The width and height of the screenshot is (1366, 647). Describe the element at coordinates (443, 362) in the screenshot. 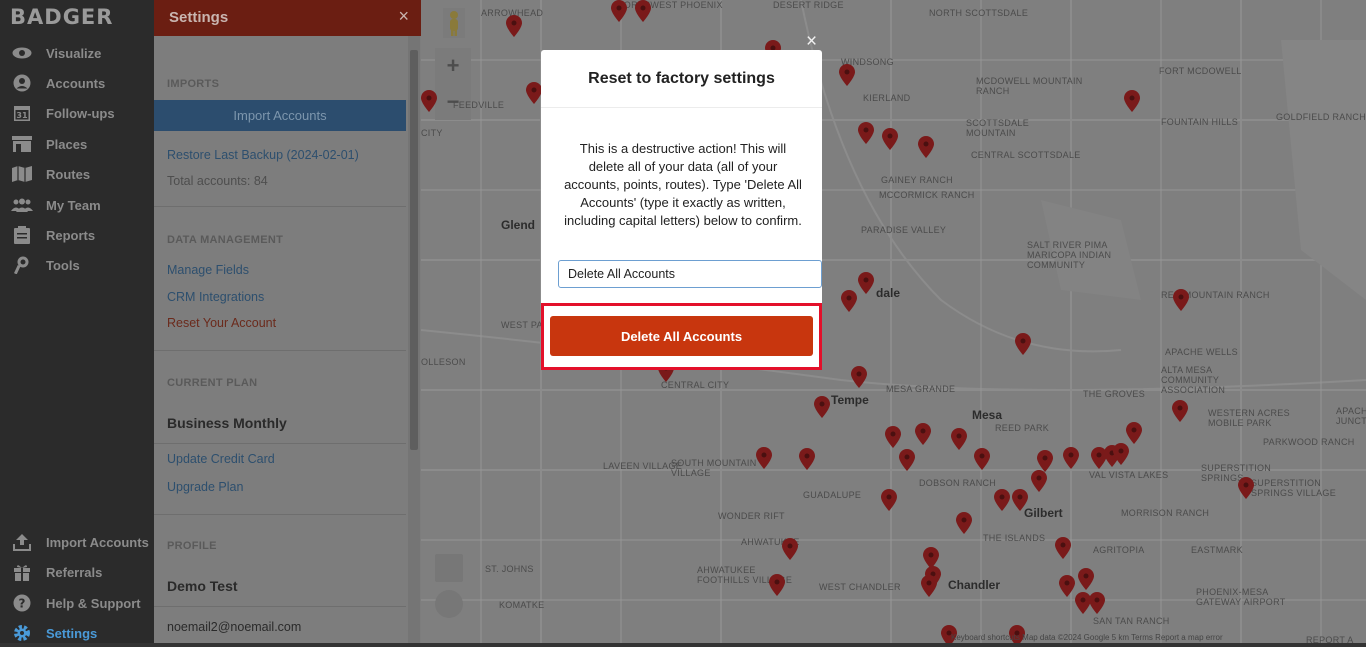

I see `map-label: olleson` at that location.